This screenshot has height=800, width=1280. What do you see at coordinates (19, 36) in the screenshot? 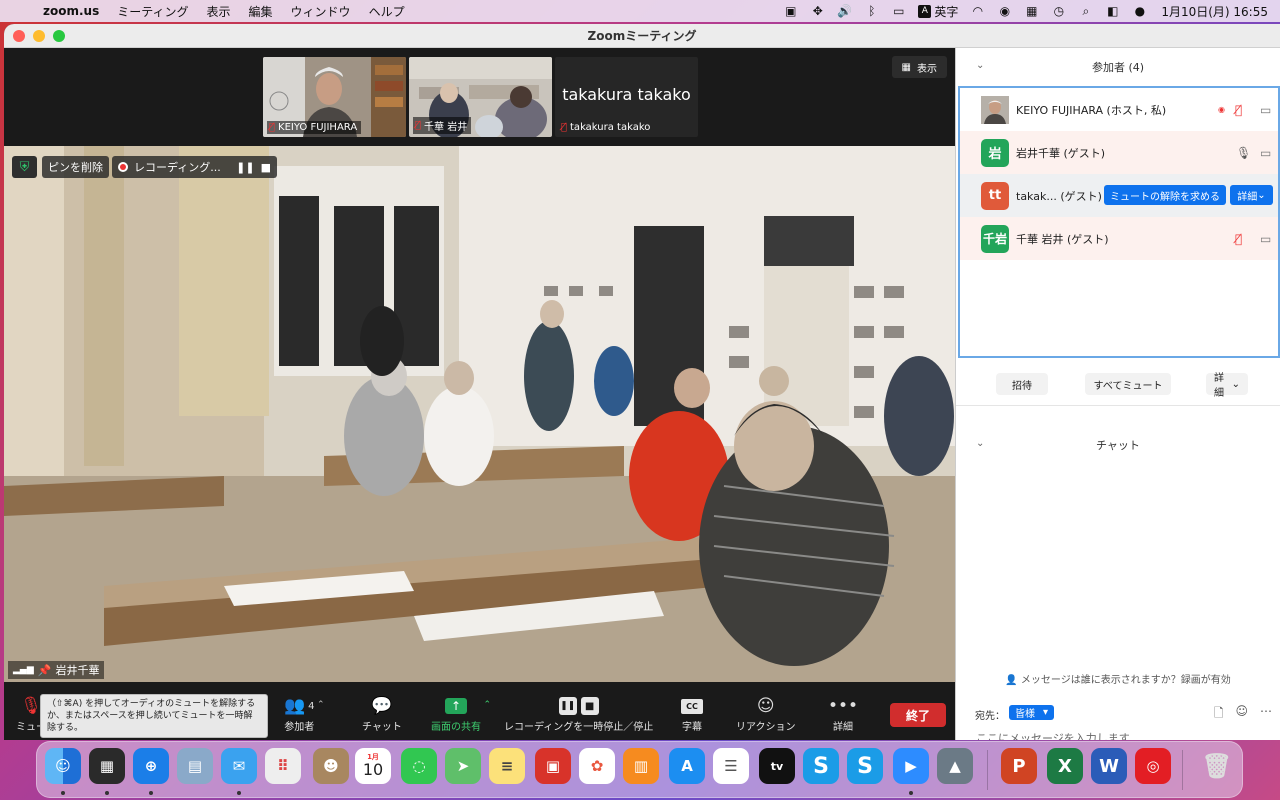
I see `close-window-button` at bounding box center [19, 36].